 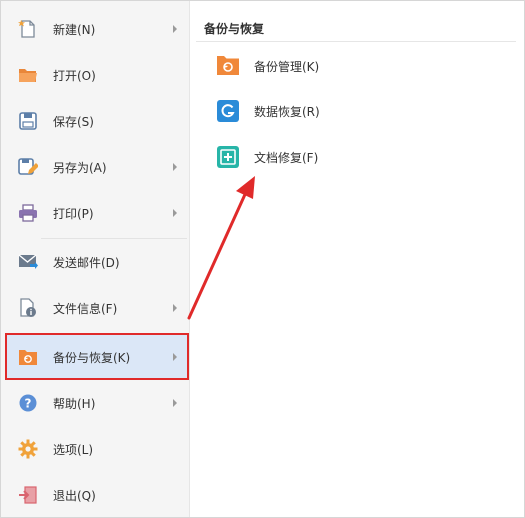 What do you see at coordinates (73, 449) in the screenshot?
I see `menu-item-label: 选项(L)` at bounding box center [73, 449].